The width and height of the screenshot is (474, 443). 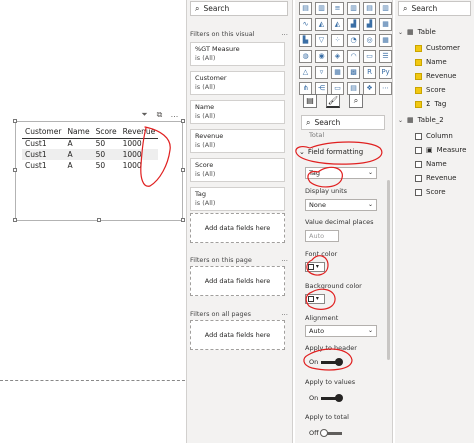 What do you see at coordinates (305, 40) in the screenshot?
I see `waterfall-icon: ▙` at bounding box center [305, 40].